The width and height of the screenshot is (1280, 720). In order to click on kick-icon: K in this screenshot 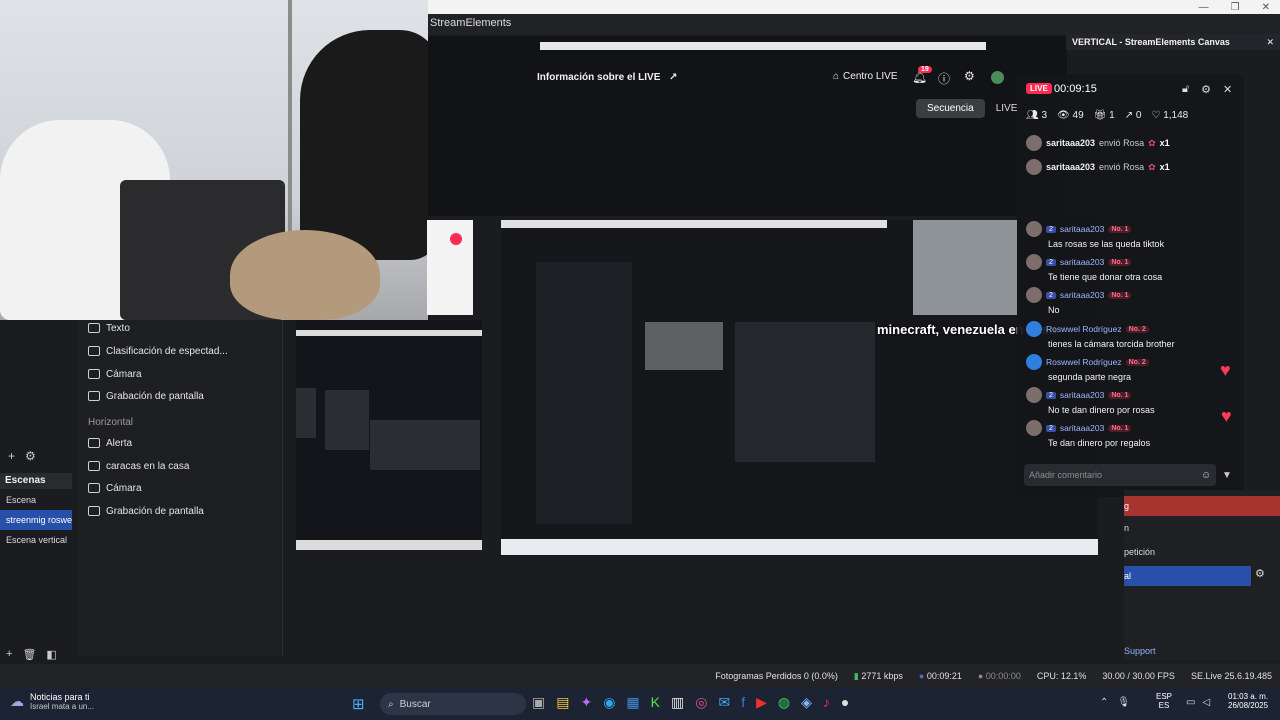, I will do `click(655, 702)`.